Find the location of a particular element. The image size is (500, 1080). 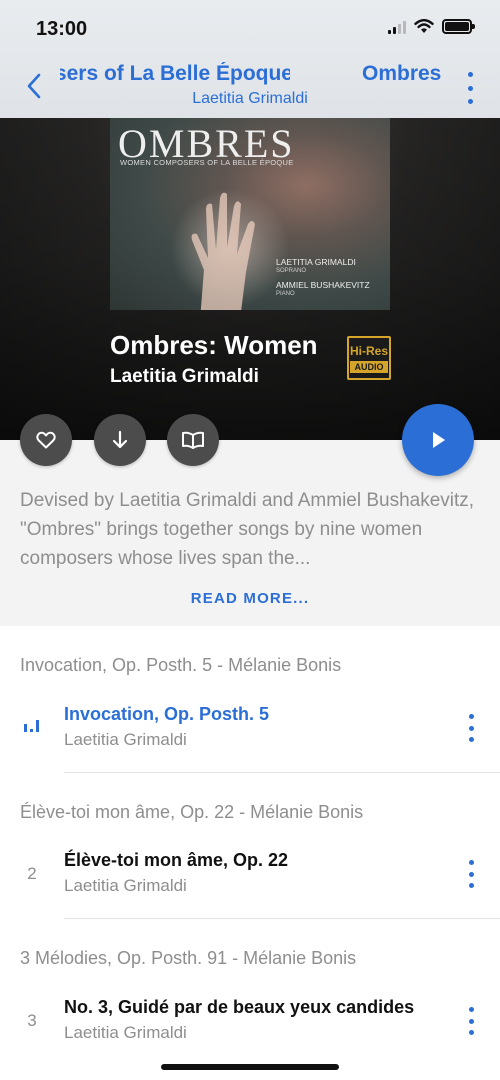

back-button is located at coordinates (34, 86).